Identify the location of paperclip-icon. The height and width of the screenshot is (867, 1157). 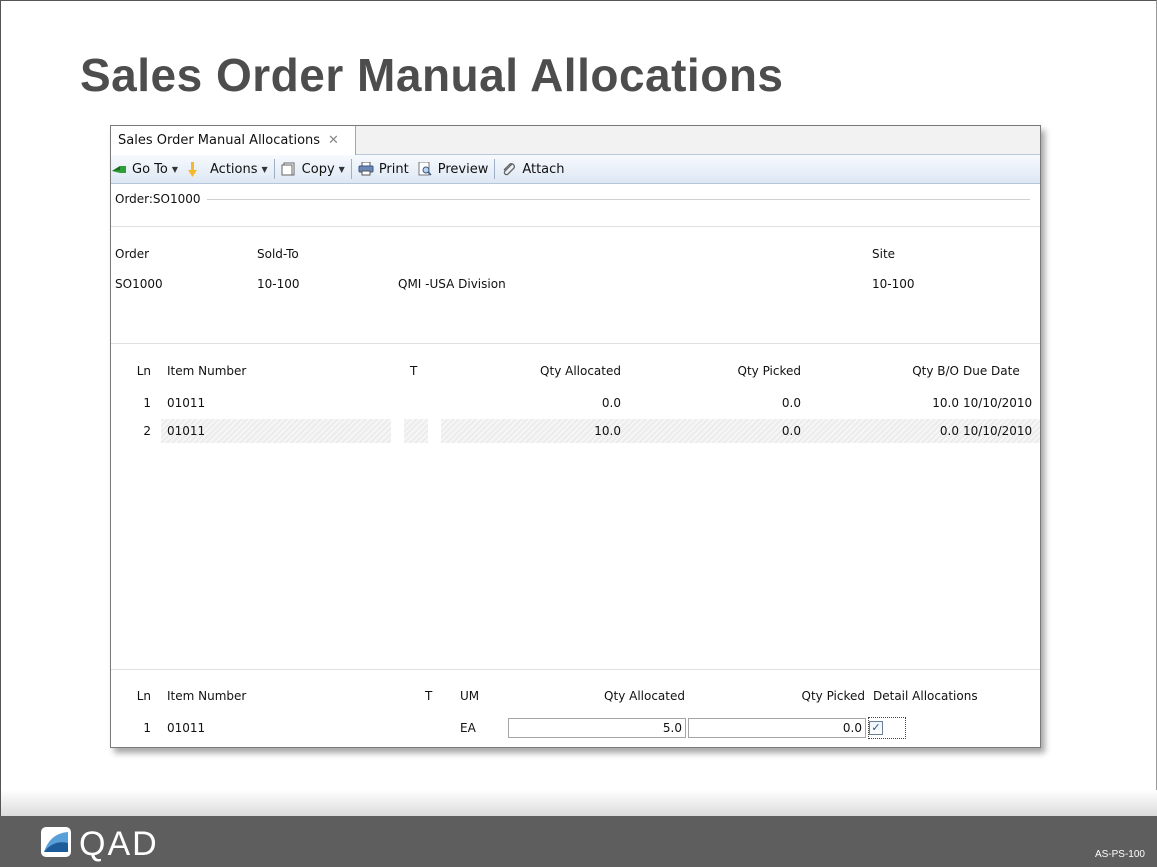
(509, 169).